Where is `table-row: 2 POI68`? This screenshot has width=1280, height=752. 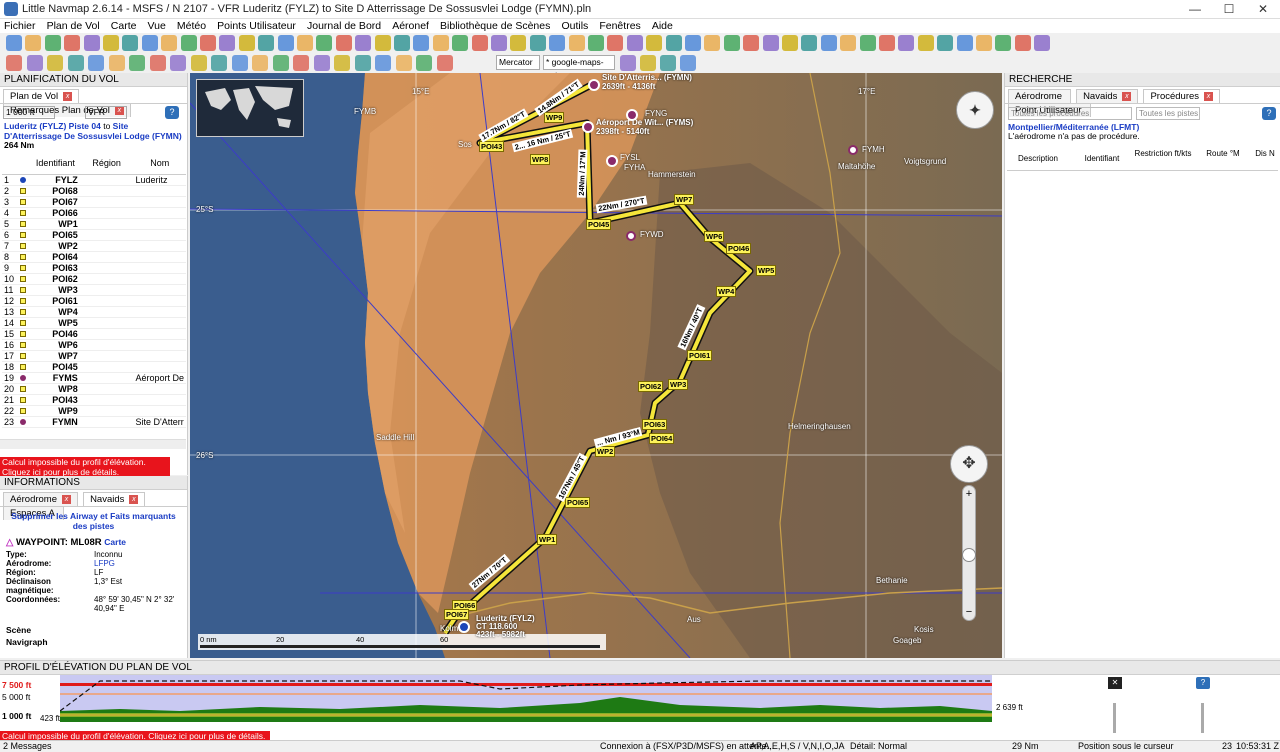
table-row: 2 POI68 is located at coordinates (94, 191).